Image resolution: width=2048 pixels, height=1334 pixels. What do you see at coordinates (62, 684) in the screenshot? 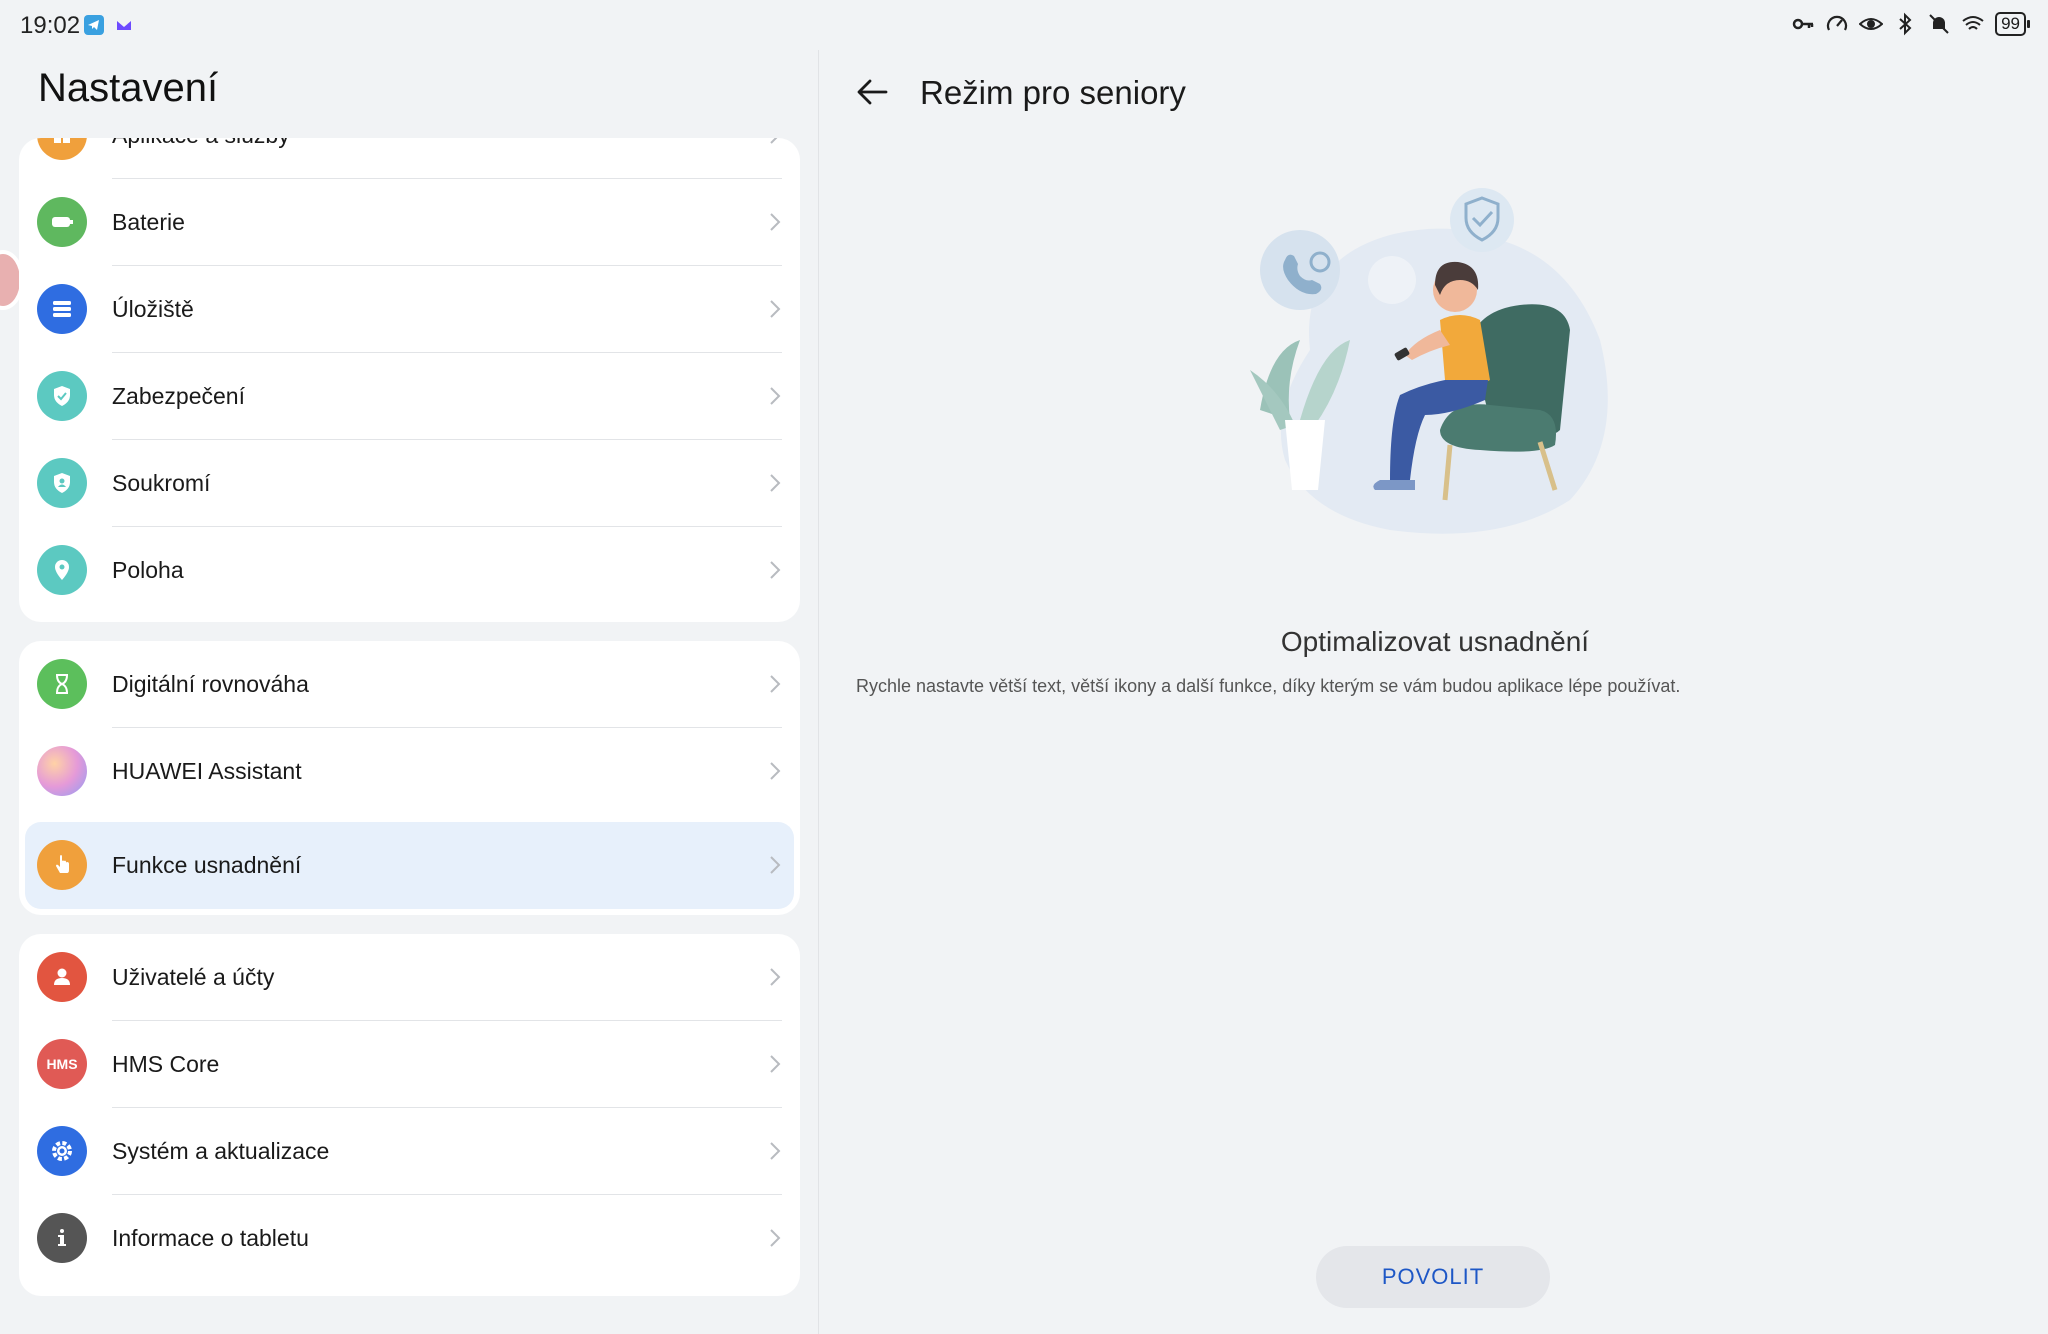
I see `hourglass-icon` at bounding box center [62, 684].